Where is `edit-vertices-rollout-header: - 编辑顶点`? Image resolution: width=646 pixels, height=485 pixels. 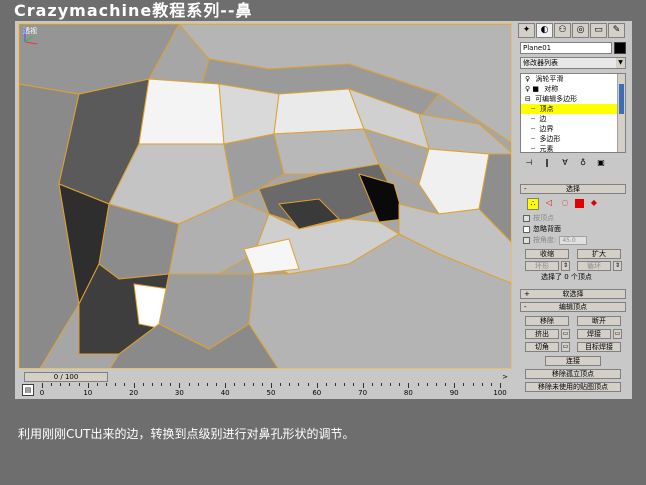 edit-vertices-rollout-header: - 编辑顶点 is located at coordinates (573, 307).